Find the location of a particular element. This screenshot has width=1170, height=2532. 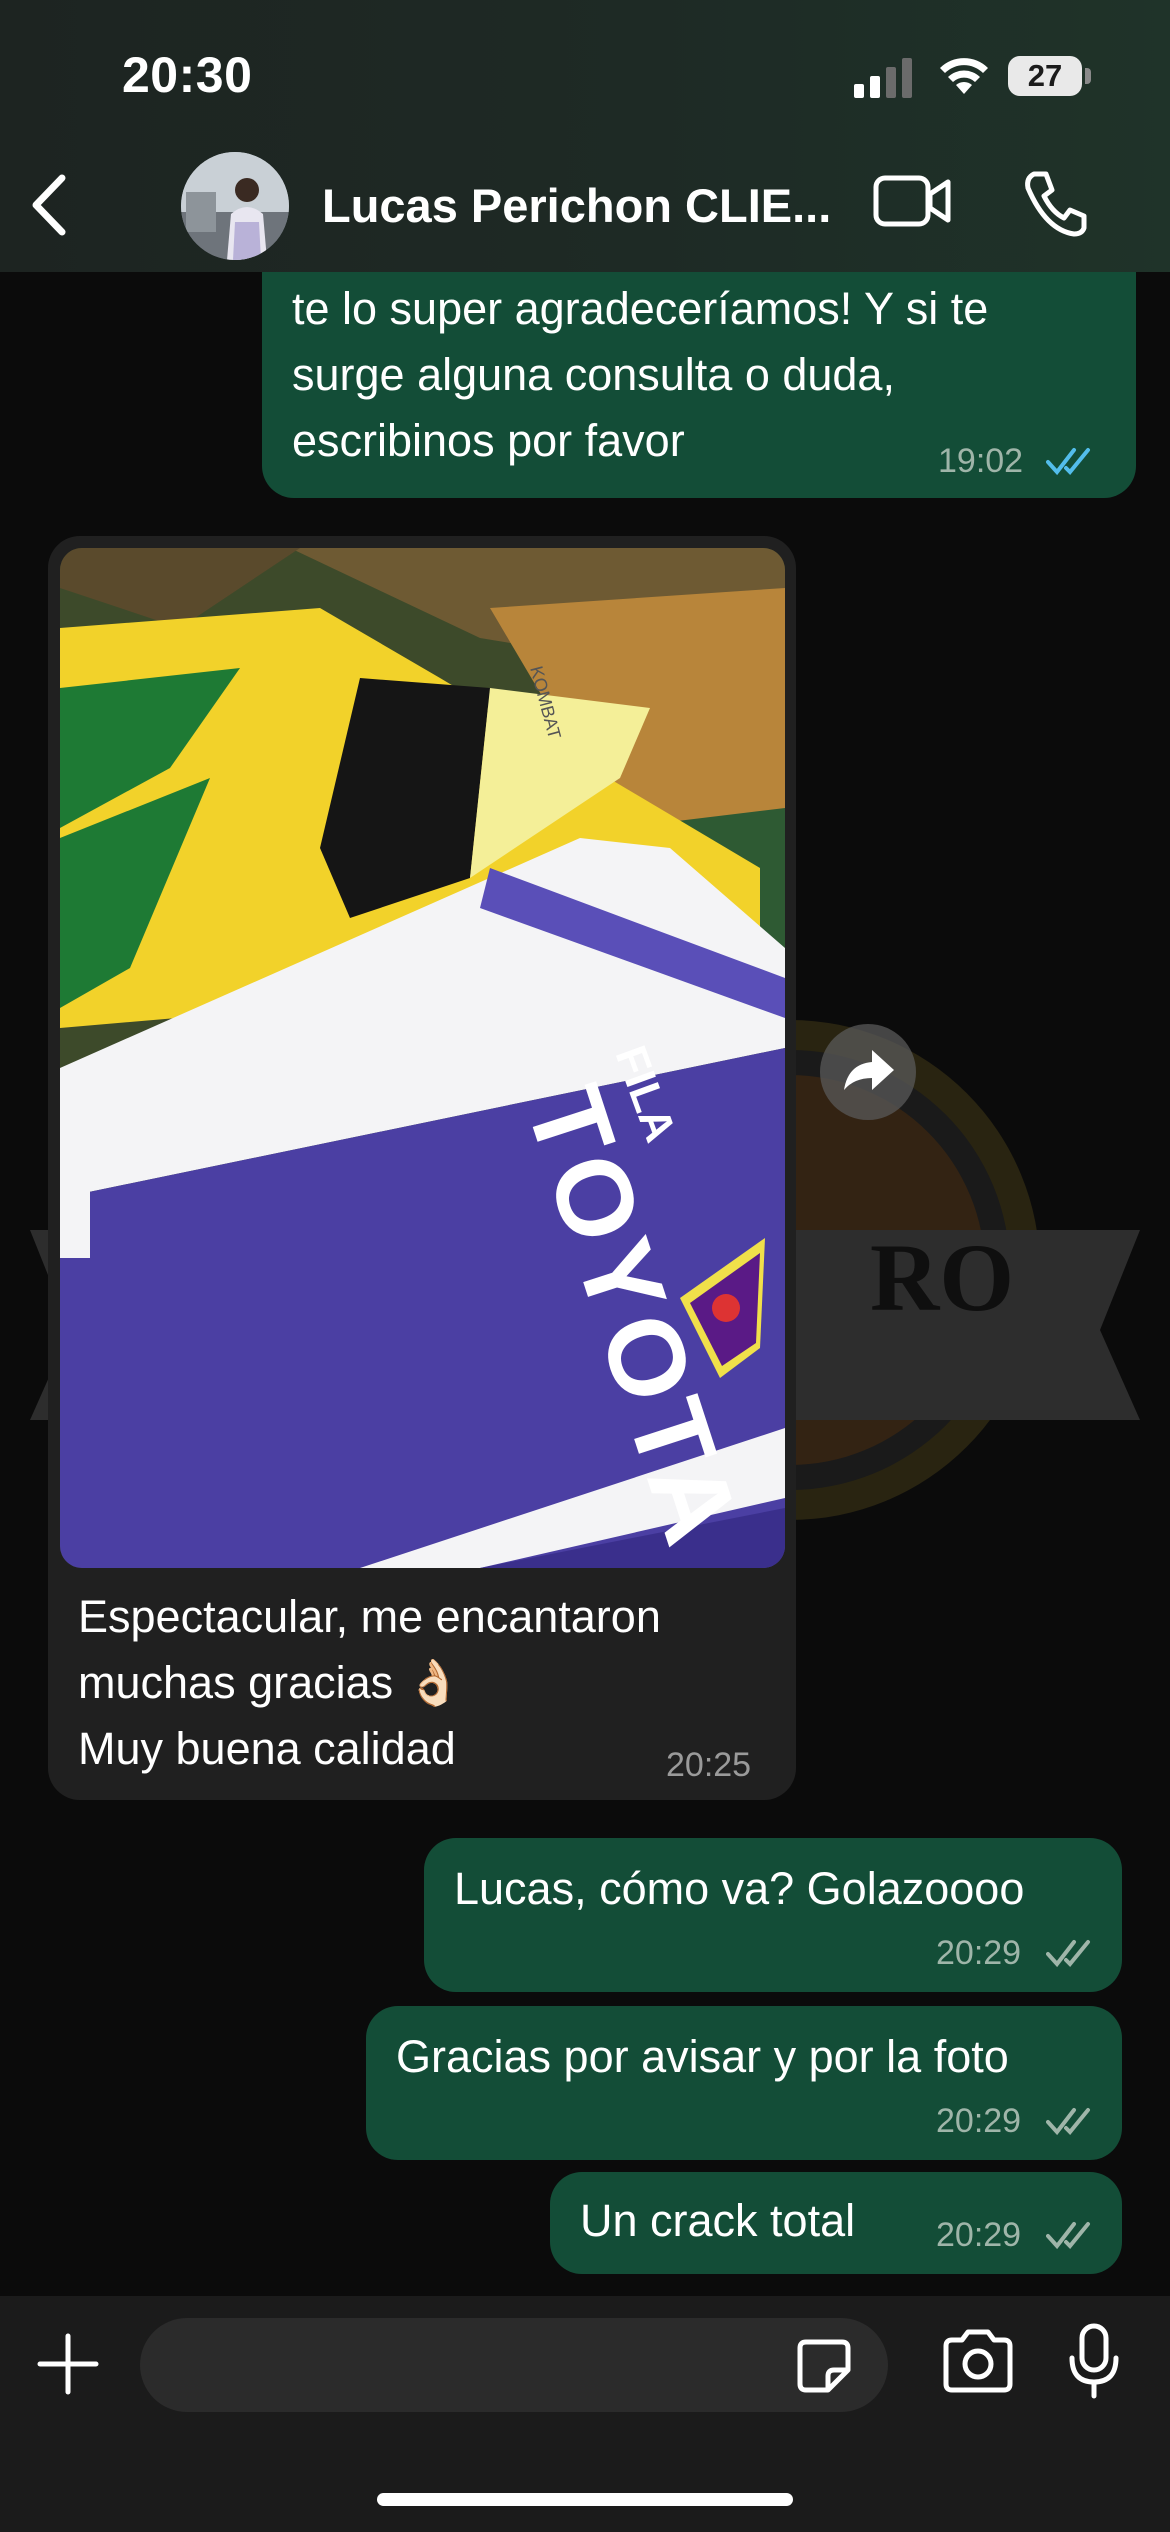

message-bubble-outgoing: Un crack total 20:29 is located at coordinates (836, 2223).